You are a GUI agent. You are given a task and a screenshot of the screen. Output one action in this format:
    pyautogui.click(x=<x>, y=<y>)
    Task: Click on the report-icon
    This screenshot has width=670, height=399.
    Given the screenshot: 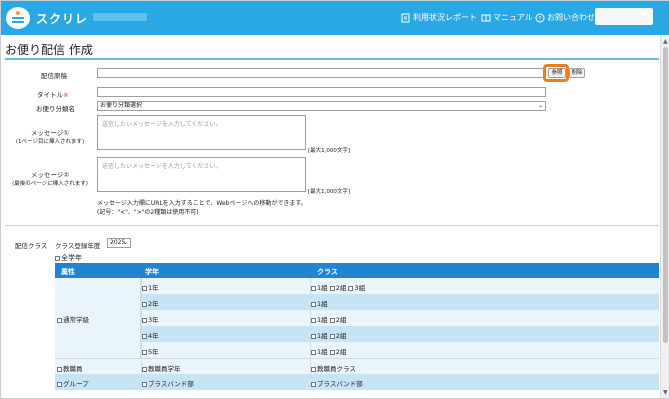 What is the action you would take?
    pyautogui.click(x=405, y=17)
    